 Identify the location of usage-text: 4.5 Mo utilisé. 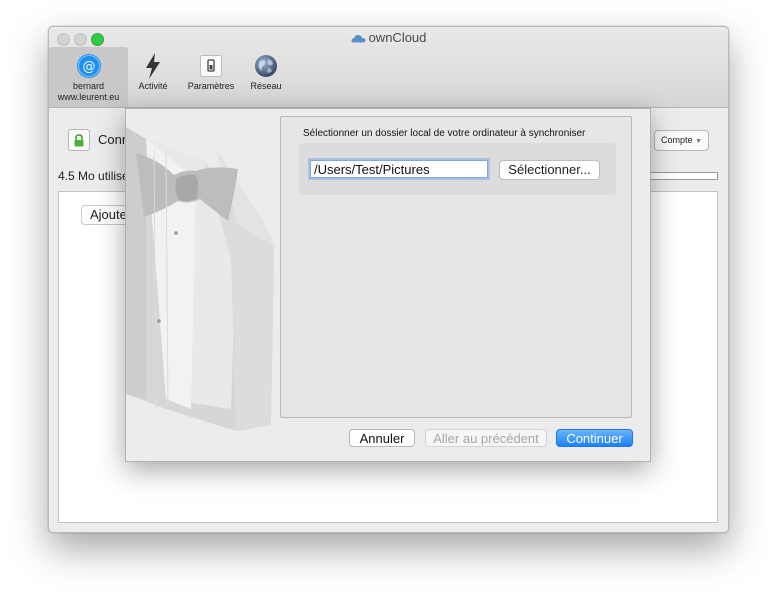
(93, 176).